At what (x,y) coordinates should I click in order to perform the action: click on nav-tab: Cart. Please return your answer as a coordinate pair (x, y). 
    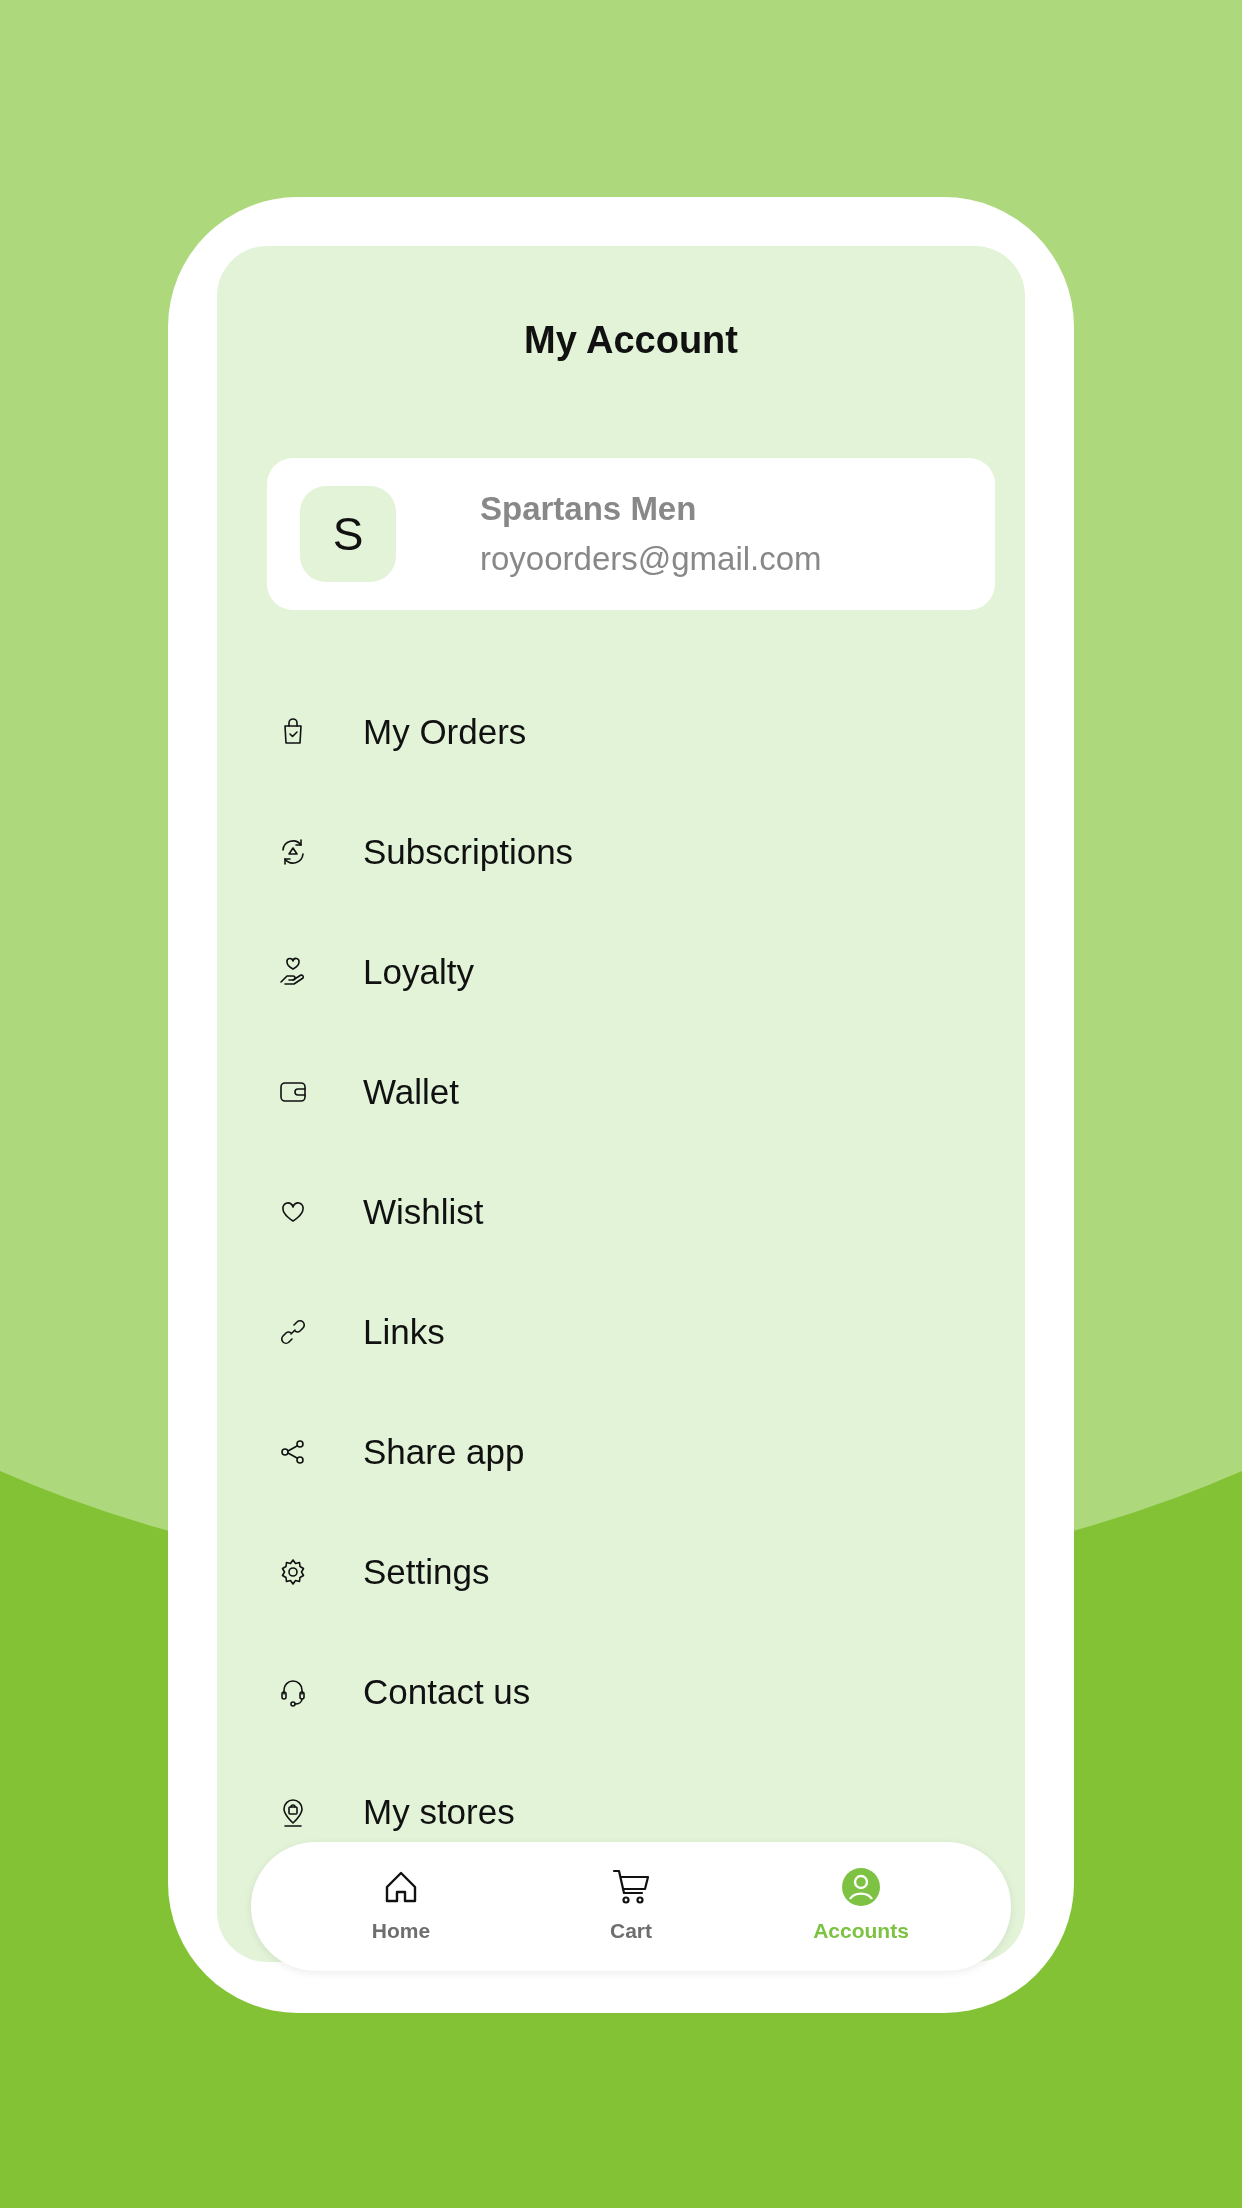
    Looking at the image, I should click on (631, 1906).